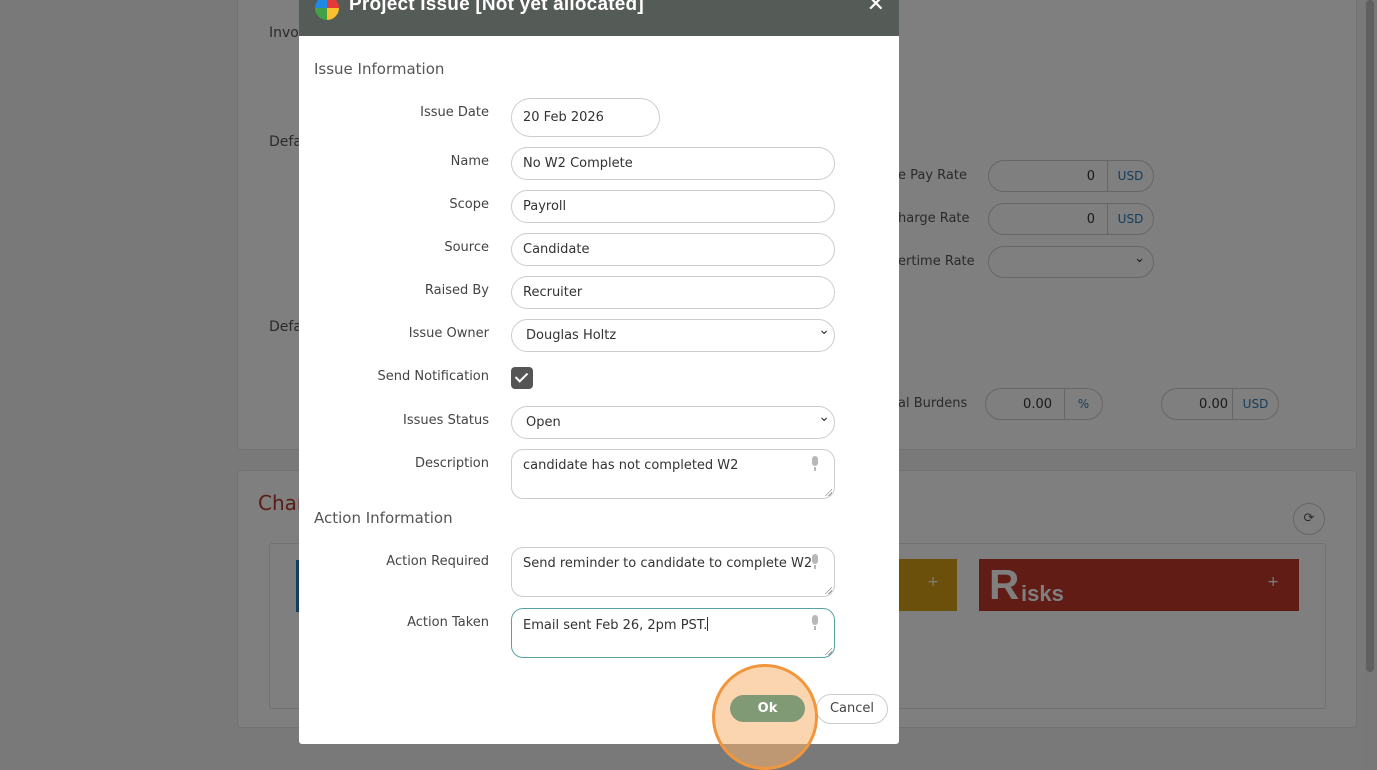 The height and width of the screenshot is (770, 1377). What do you see at coordinates (673, 249) in the screenshot?
I see `source-input: Candidate` at bounding box center [673, 249].